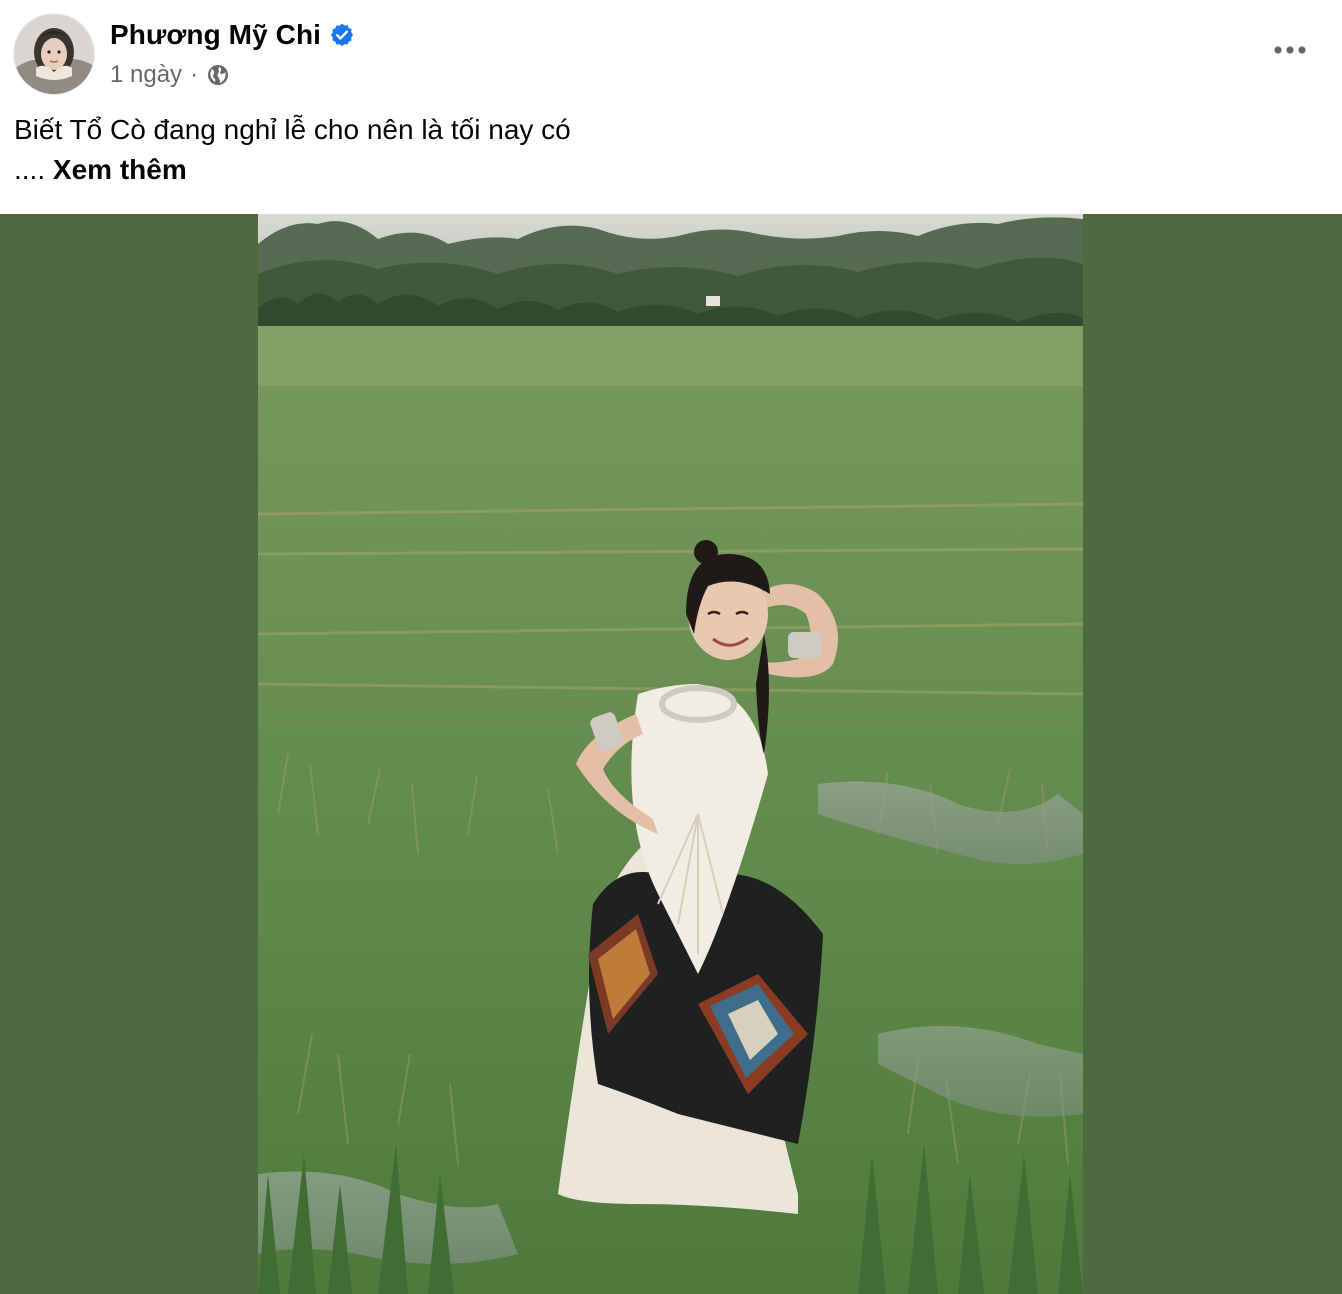 This screenshot has width=1342, height=1294. I want to click on post-header: Phương Mỹ Chi 1 ngày ·, so click(671, 50).